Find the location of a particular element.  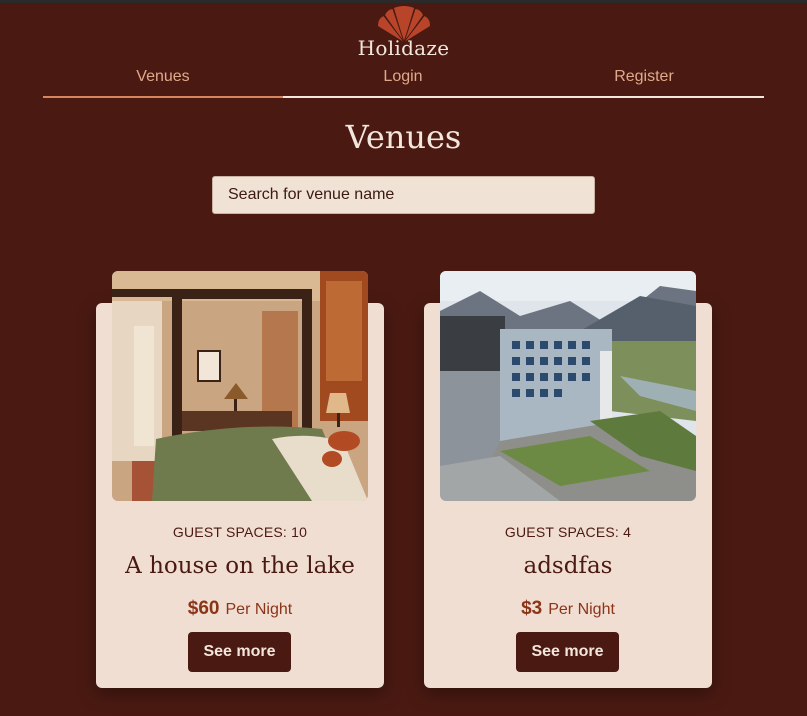

venue-price: $60 is located at coordinates (203, 608).